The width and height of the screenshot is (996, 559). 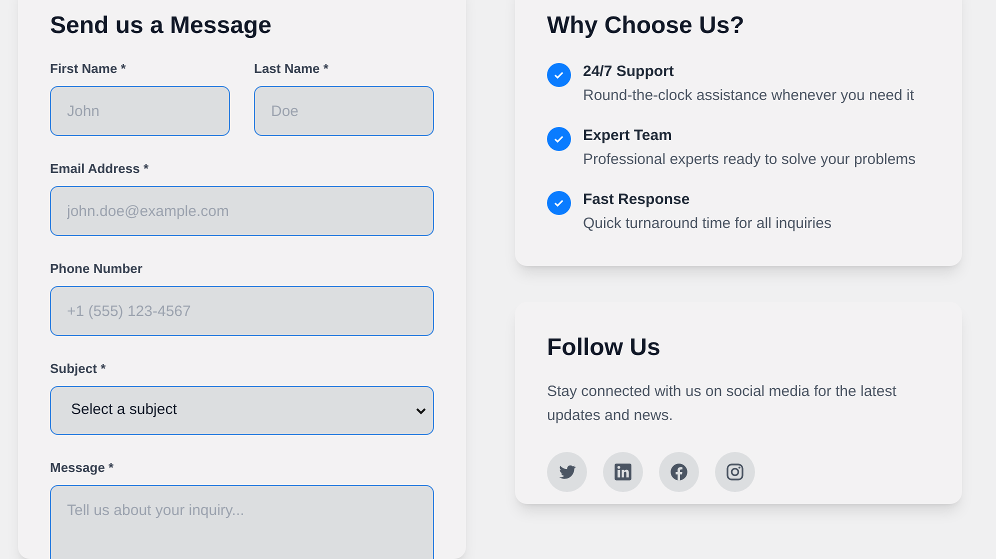 What do you see at coordinates (750, 160) in the screenshot?
I see `feature-description: Professional experts ready to solve your problems` at bounding box center [750, 160].